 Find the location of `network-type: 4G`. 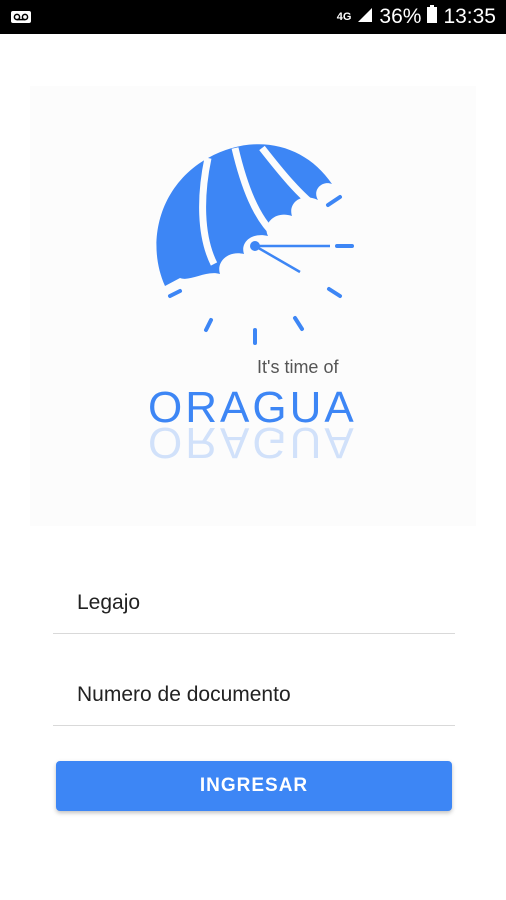

network-type: 4G is located at coordinates (344, 17).